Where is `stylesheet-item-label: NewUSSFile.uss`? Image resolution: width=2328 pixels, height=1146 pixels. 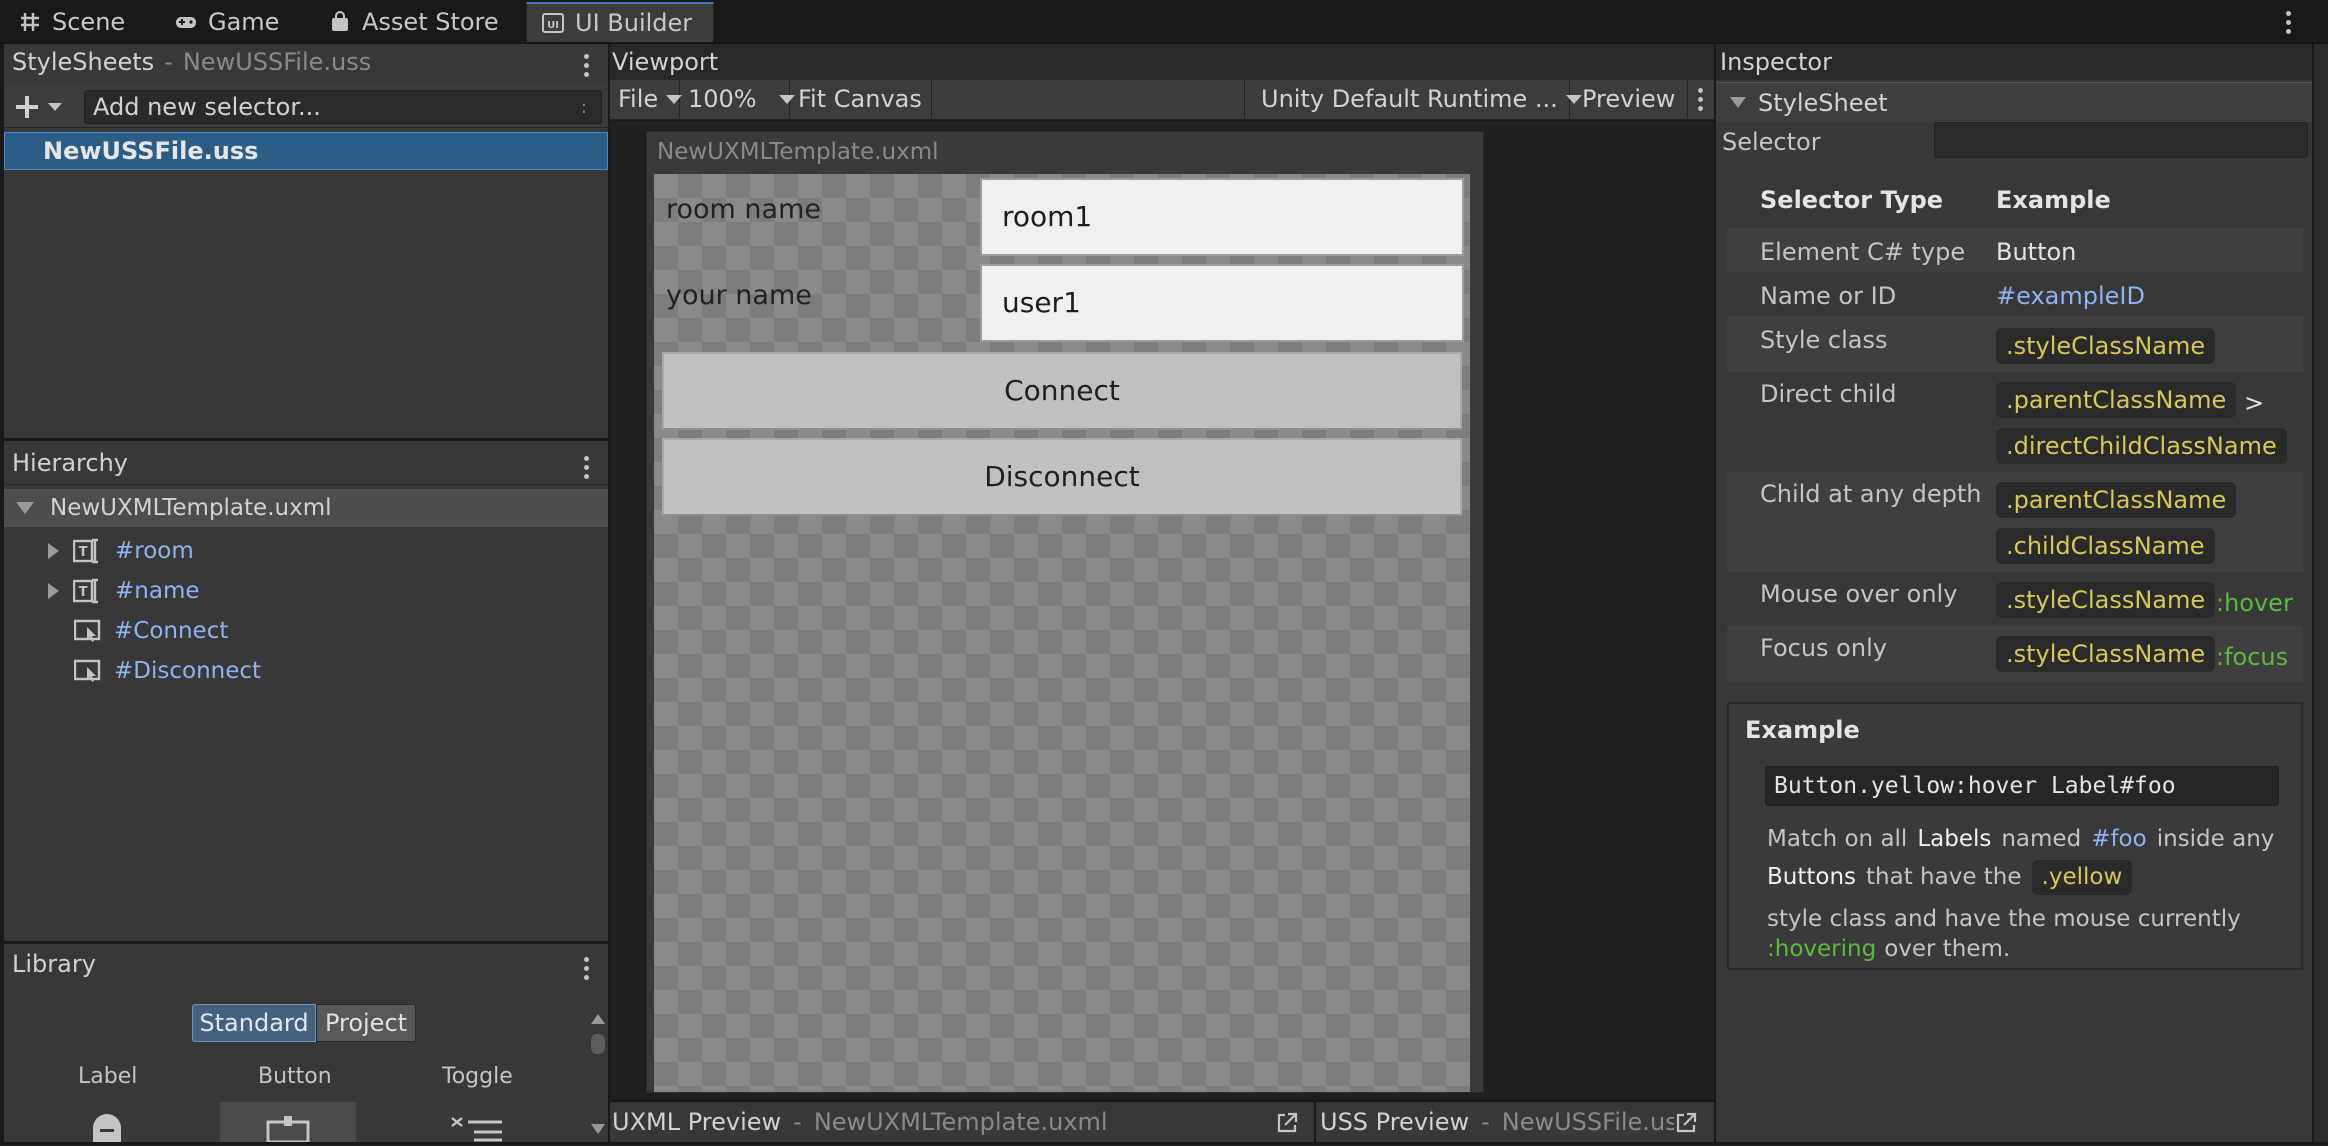 stylesheet-item-label: NewUSSFile.uss is located at coordinates (151, 151).